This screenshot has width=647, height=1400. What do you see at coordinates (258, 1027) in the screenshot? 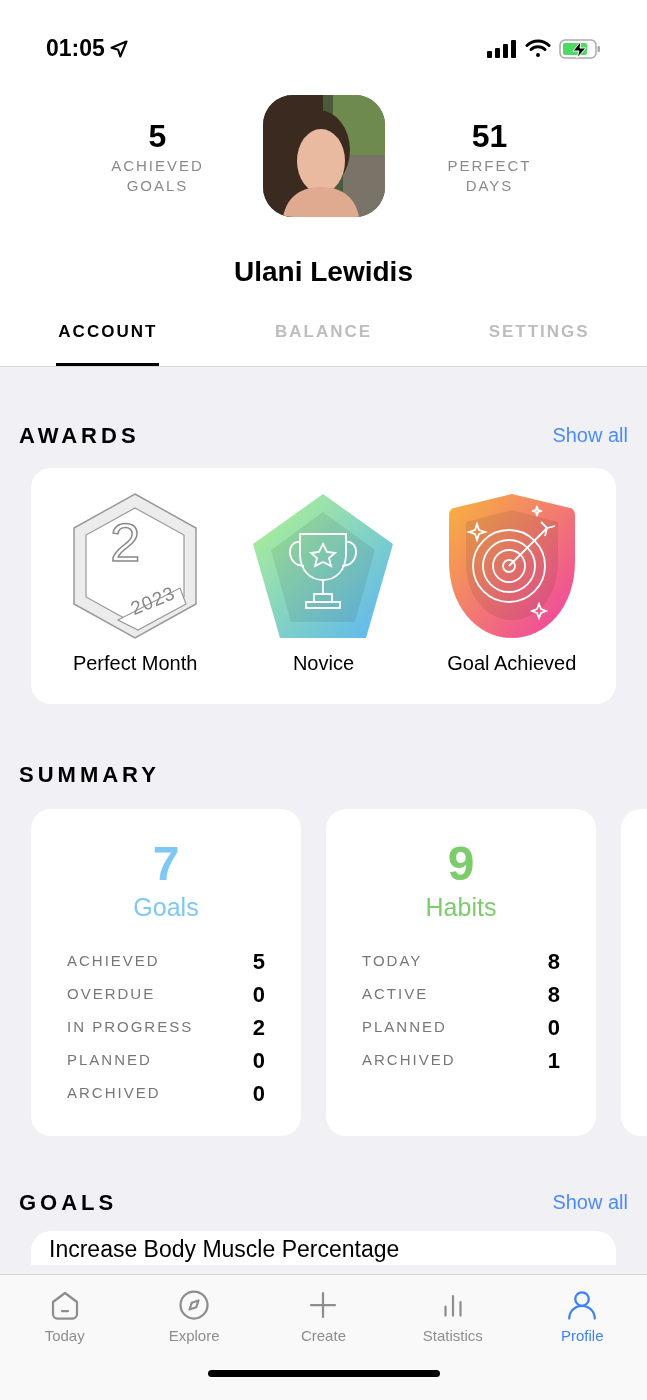
I see `summary-row-value: 2` at bounding box center [258, 1027].